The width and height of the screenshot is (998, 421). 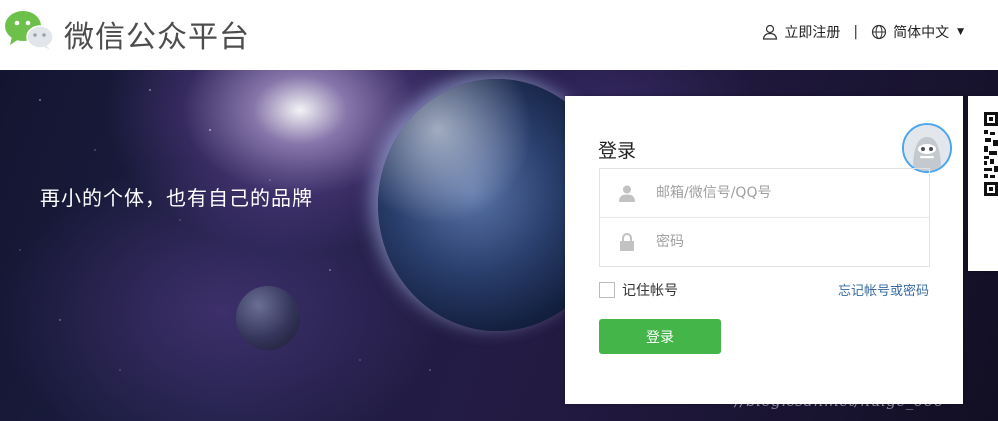 I want to click on password-row, so click(x=764, y=242).